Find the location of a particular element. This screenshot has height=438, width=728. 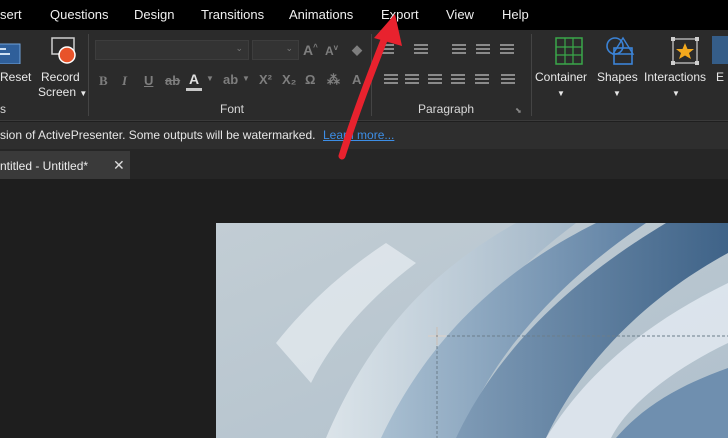

subscript-icon: X₂ is located at coordinates (289, 79).